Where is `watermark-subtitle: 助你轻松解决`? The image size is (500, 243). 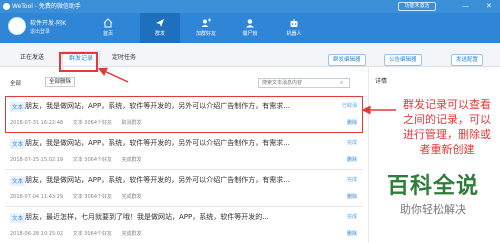 watermark-subtitle: 助你轻松解决 is located at coordinates (433, 209).